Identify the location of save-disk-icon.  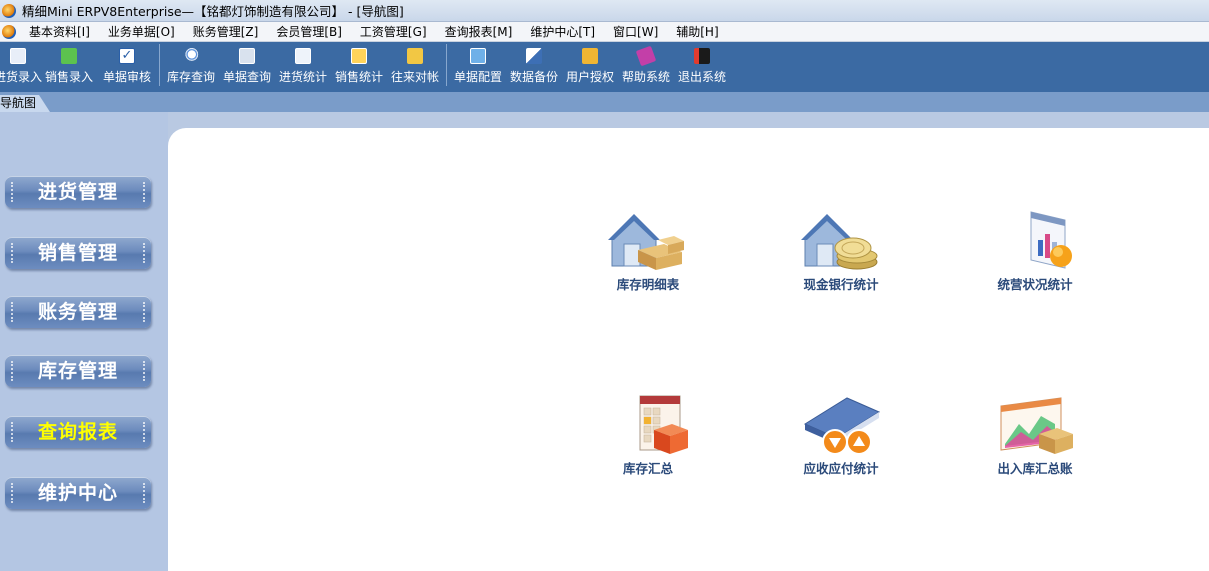
(18, 56).